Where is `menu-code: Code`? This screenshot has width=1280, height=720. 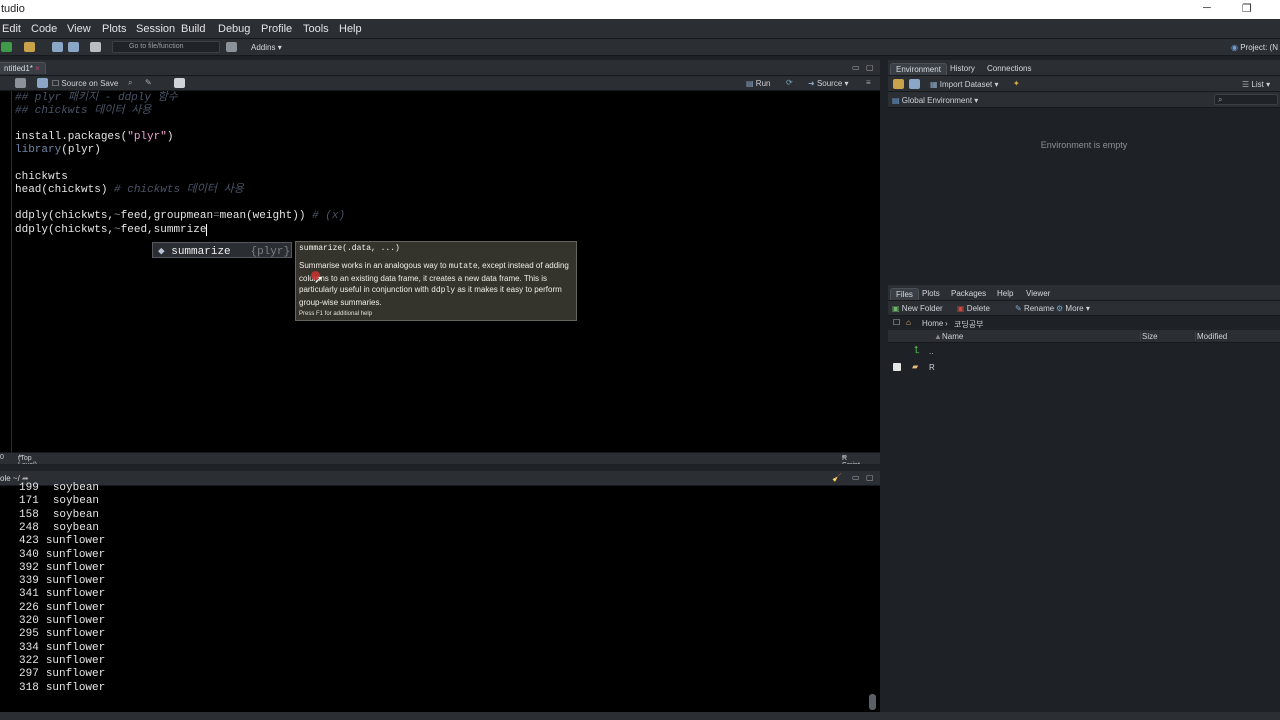 menu-code: Code is located at coordinates (44, 29).